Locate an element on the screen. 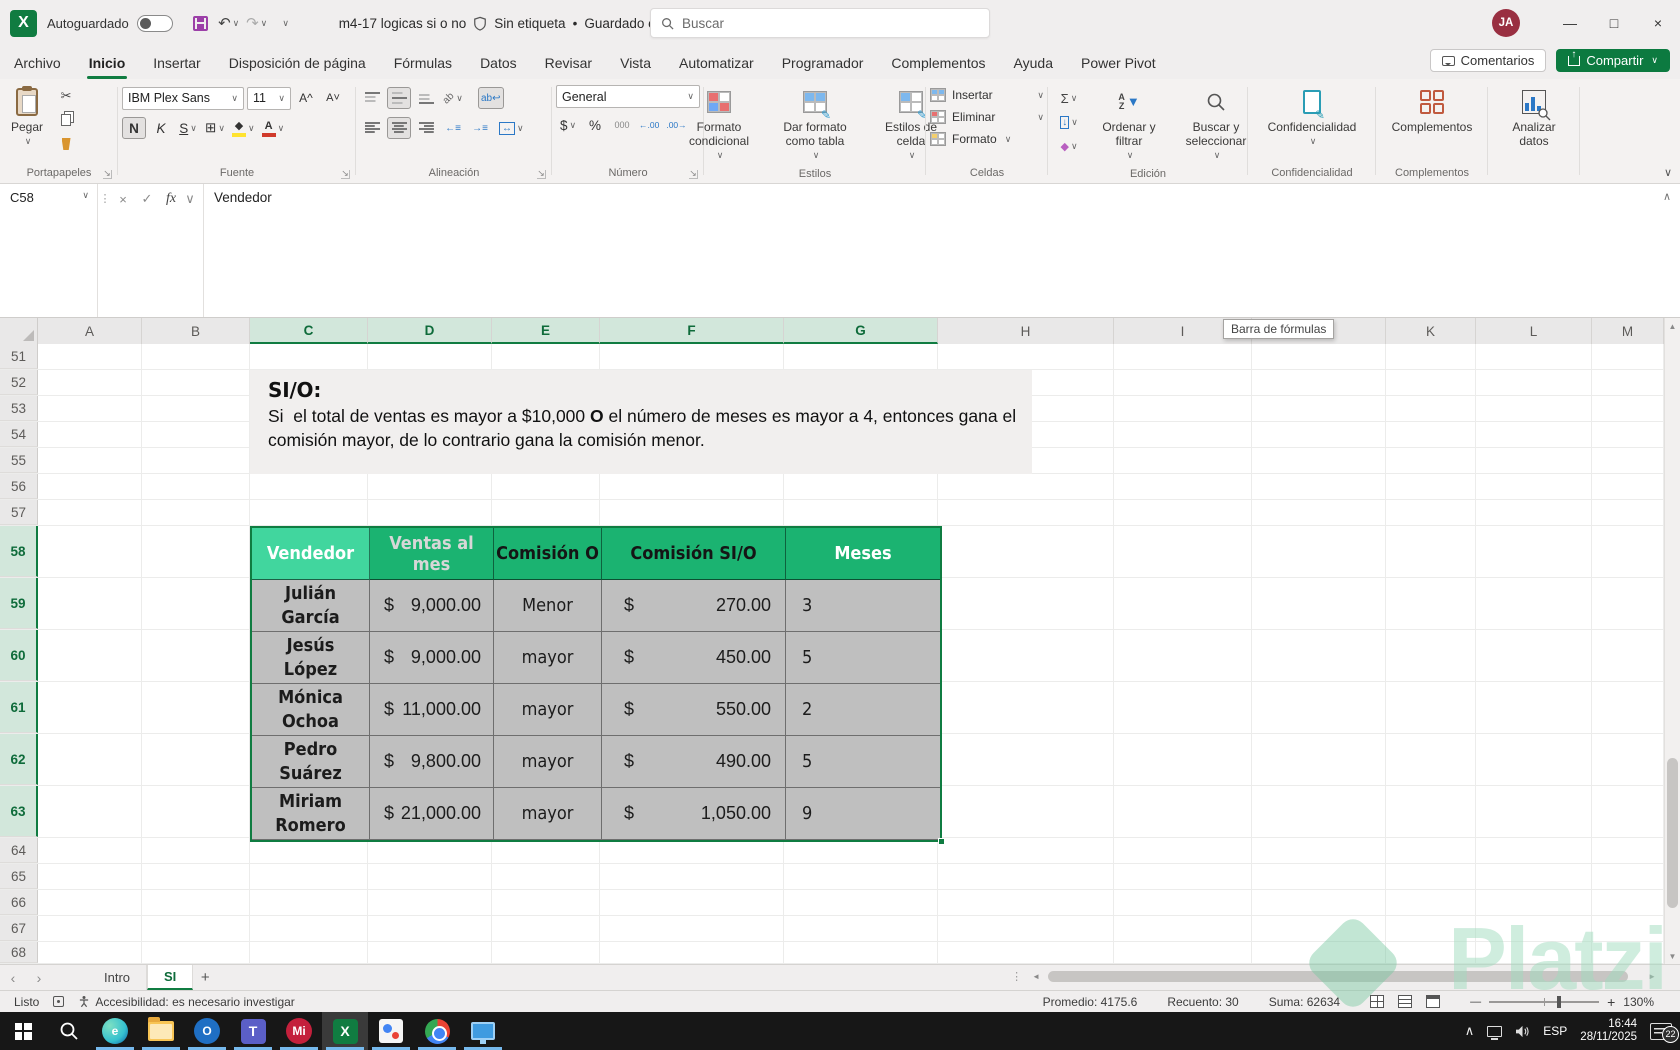  menu-tab-fórmulas: Fórmulas is located at coordinates (423, 62).